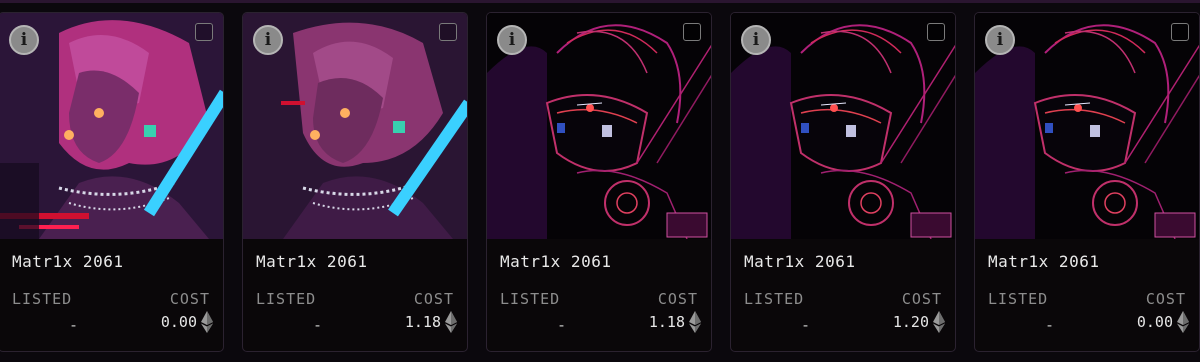 This screenshot has width=1200, height=362. I want to click on cost-value: 1.20, so click(910, 322).